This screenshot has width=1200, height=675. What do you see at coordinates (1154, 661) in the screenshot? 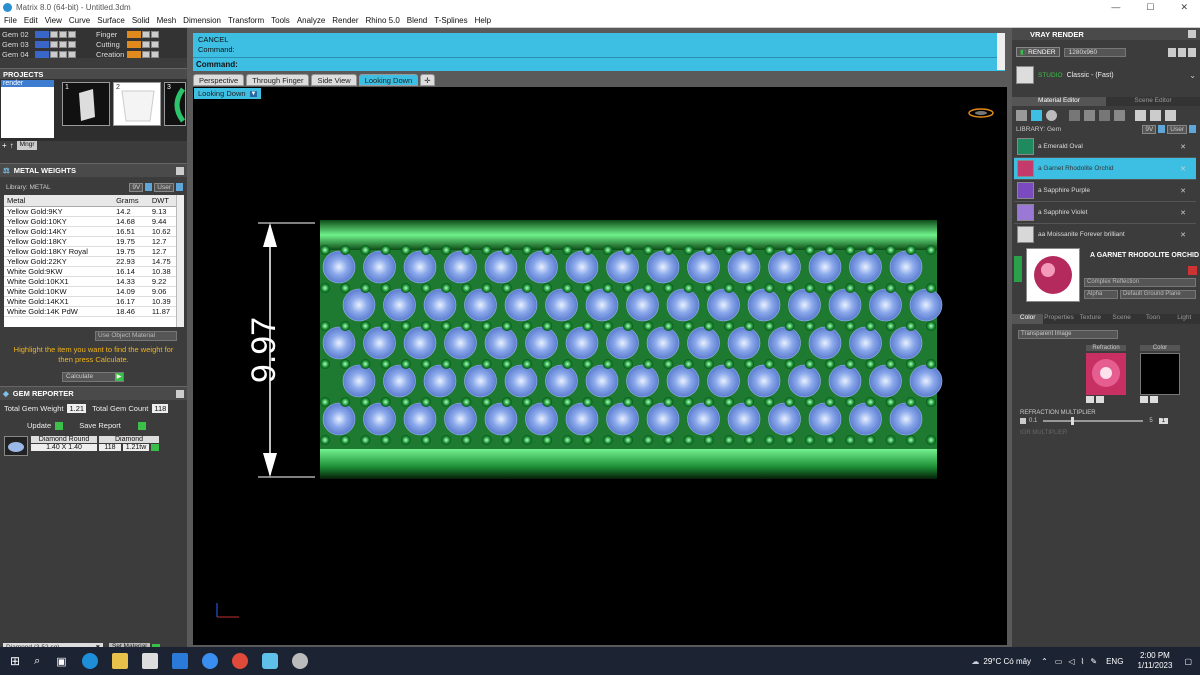
I see `clock: 2:00 PM 1/11/2023` at bounding box center [1154, 661].